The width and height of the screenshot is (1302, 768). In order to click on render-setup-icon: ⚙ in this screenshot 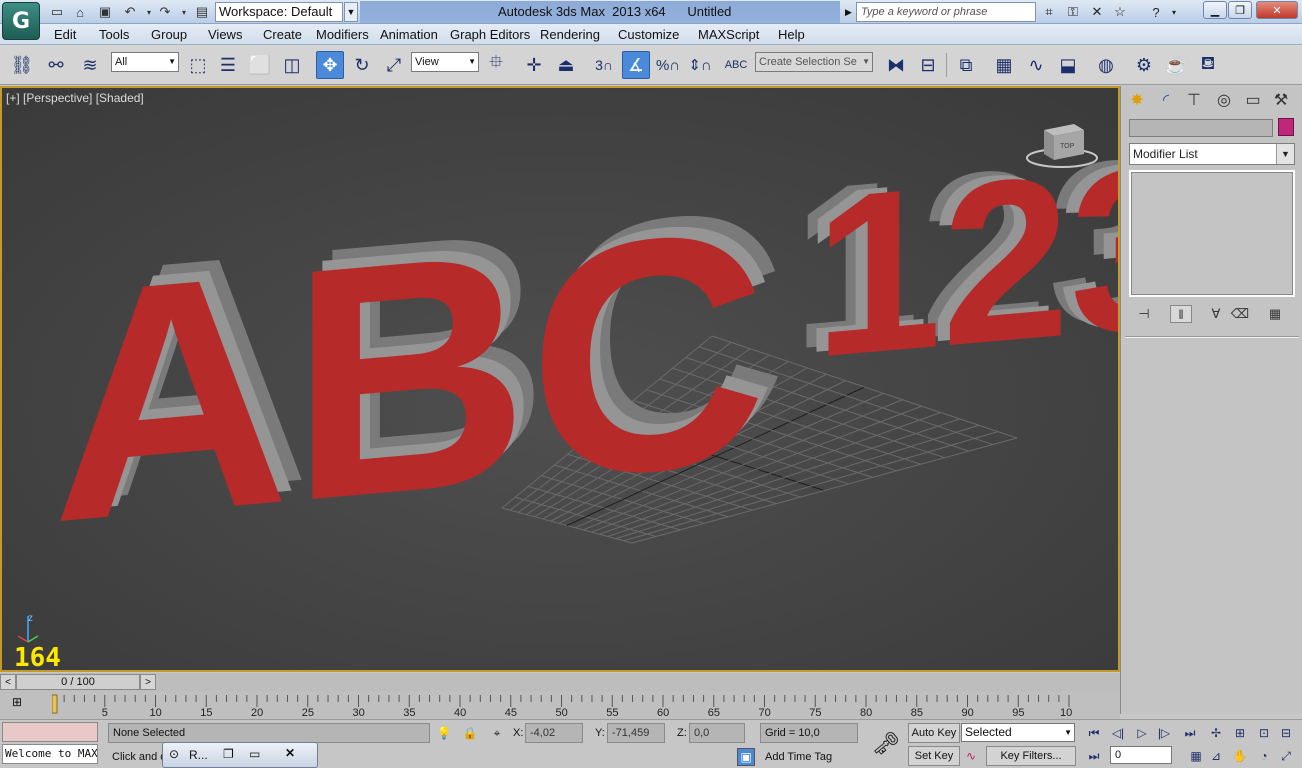, I will do `click(1144, 65)`.